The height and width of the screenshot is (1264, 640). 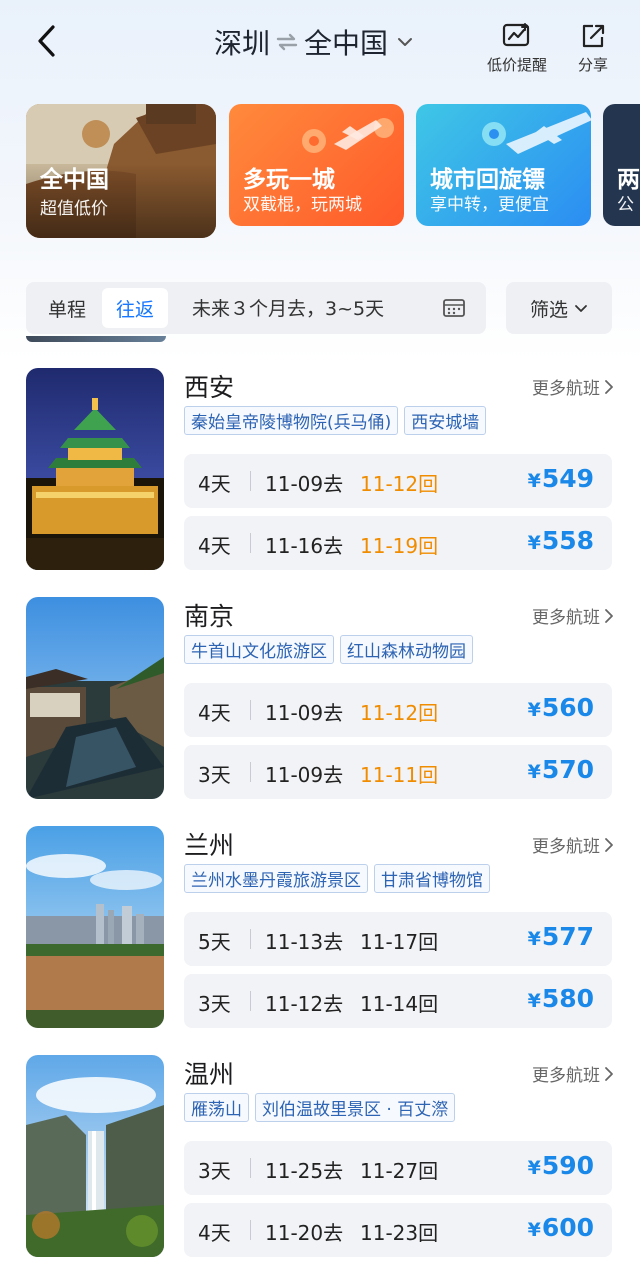 I want to click on swap-icon, so click(x=287, y=42).